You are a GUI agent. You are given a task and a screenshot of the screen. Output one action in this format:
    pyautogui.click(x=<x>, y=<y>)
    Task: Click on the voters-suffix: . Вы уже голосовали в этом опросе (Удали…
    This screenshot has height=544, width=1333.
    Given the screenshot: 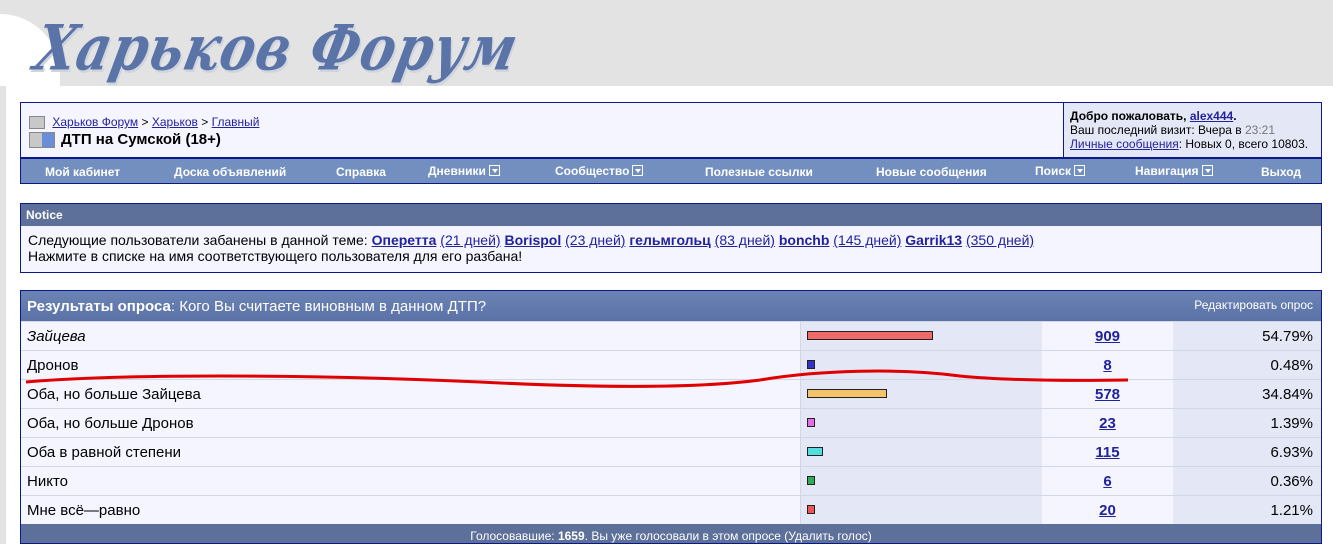 What is the action you would take?
    pyautogui.click(x=728, y=536)
    